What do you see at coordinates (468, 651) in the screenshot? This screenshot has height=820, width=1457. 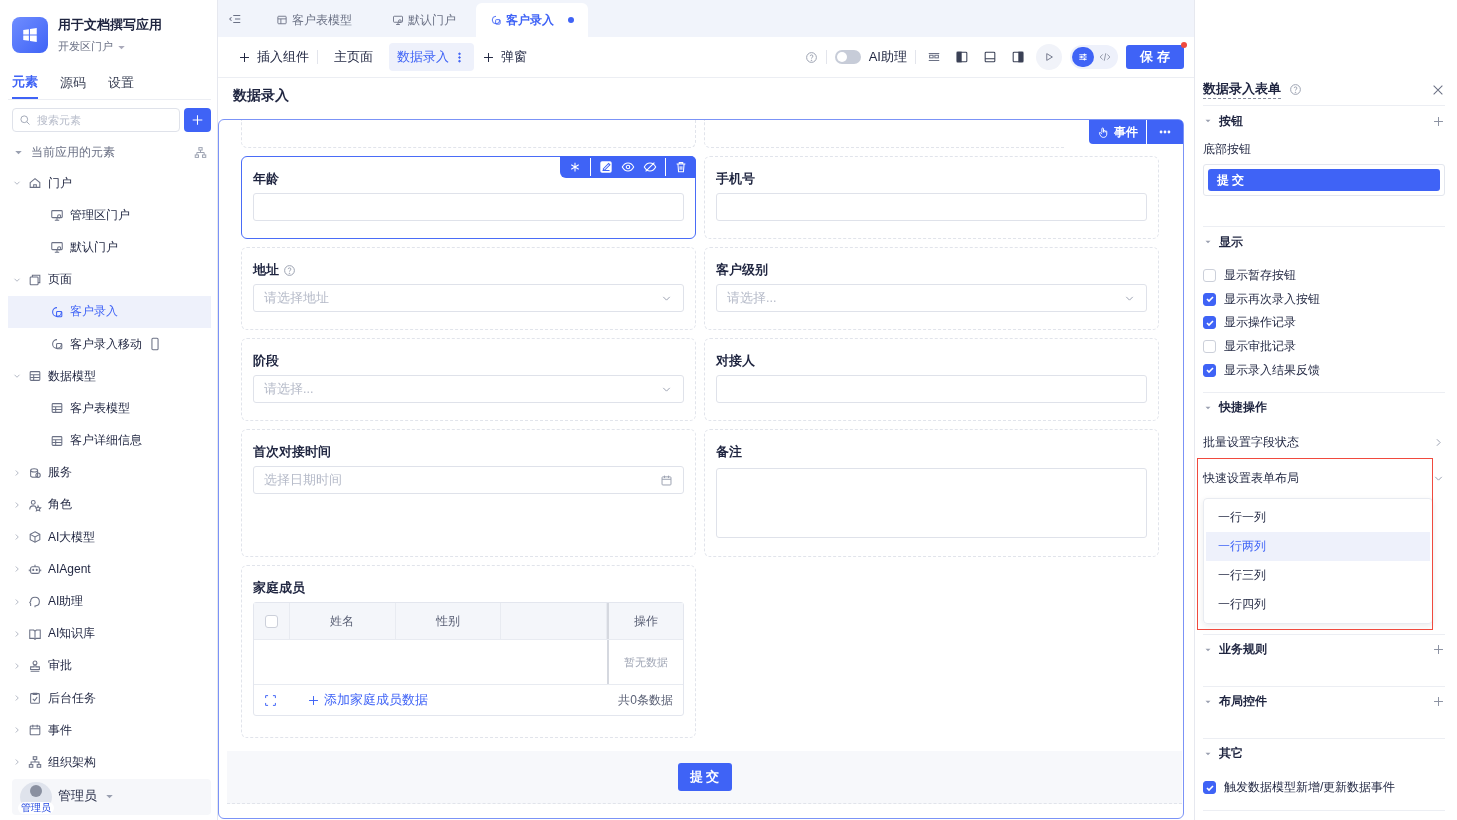 I see `form-item: 家庭成员 姓名 性别 操作 暂无数据 添加家庭成员数据 共0条数据` at bounding box center [468, 651].